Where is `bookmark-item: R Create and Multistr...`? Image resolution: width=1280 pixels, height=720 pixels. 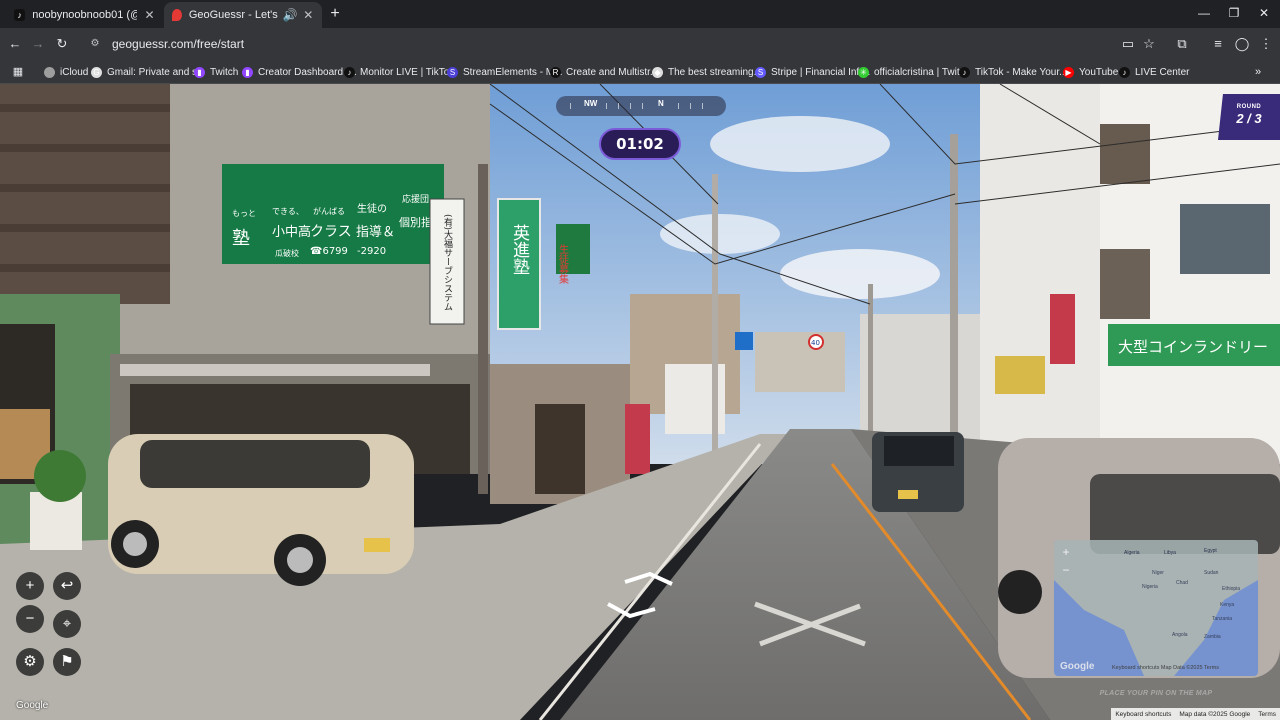
bookmark-item: R Create and Multistr... is located at coordinates (604, 72).